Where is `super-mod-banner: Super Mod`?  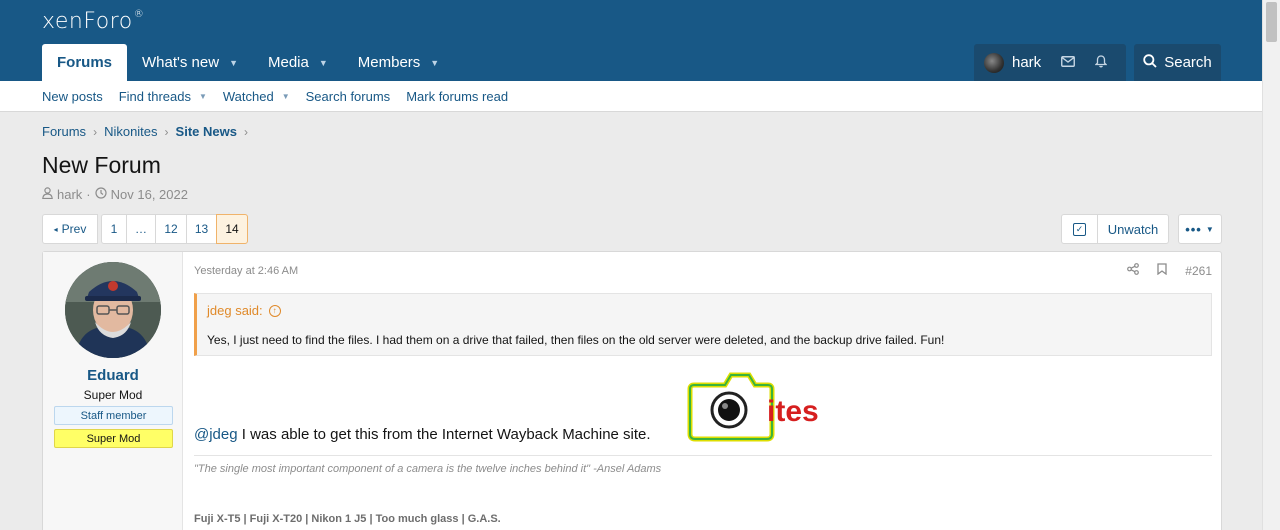 super-mod-banner: Super Mod is located at coordinates (113, 438).